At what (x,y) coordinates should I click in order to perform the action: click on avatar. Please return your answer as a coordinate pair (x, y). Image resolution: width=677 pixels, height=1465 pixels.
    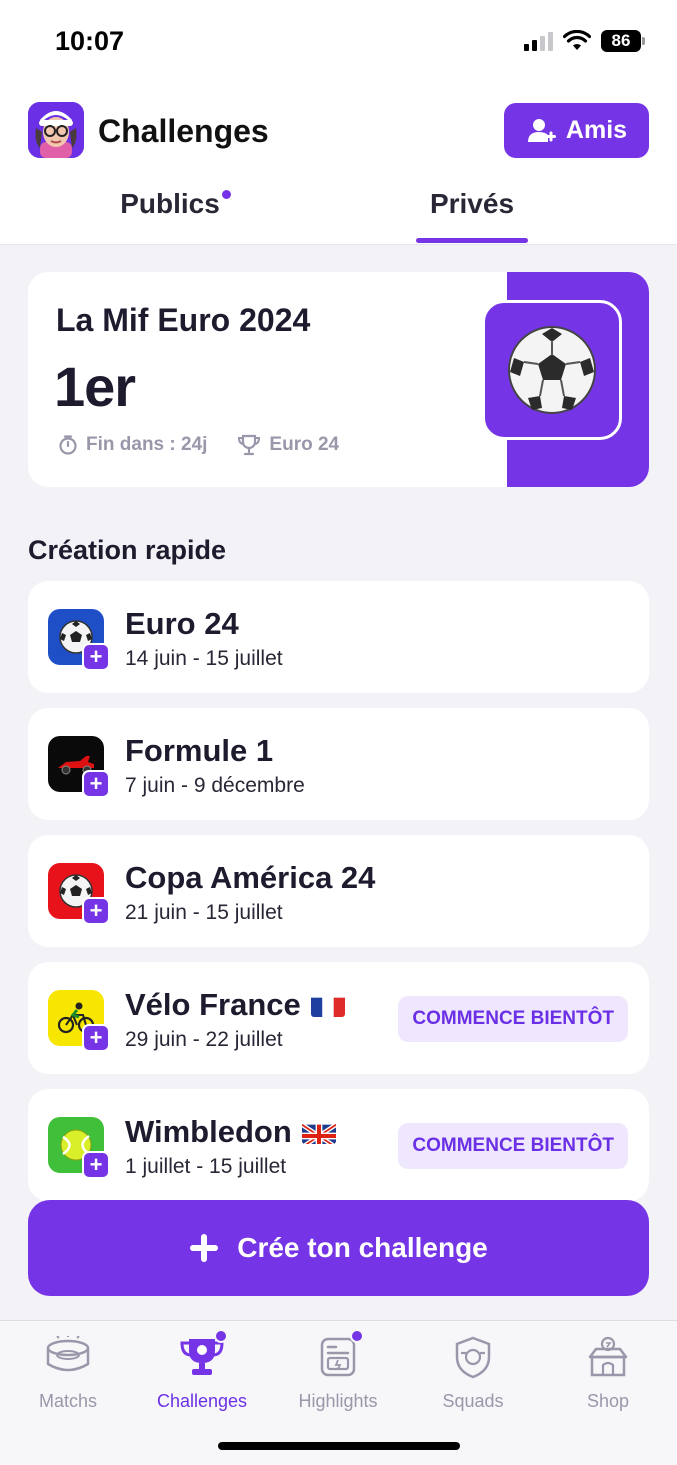
    Looking at the image, I should click on (56, 130).